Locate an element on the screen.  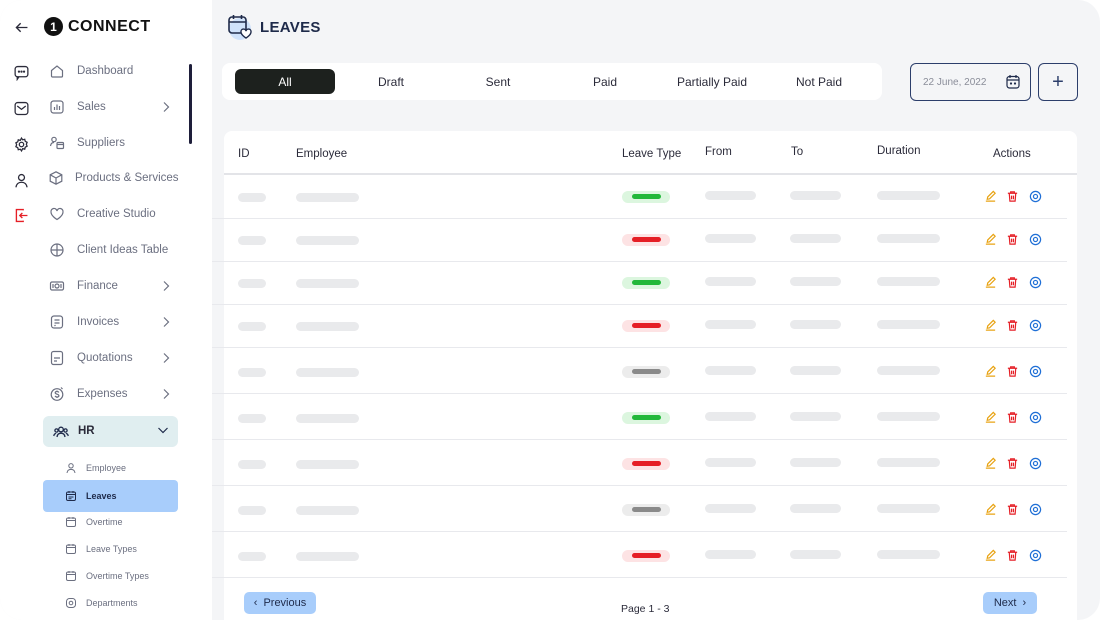
sidebar-item-finance: Finance is located at coordinates (113, 286).